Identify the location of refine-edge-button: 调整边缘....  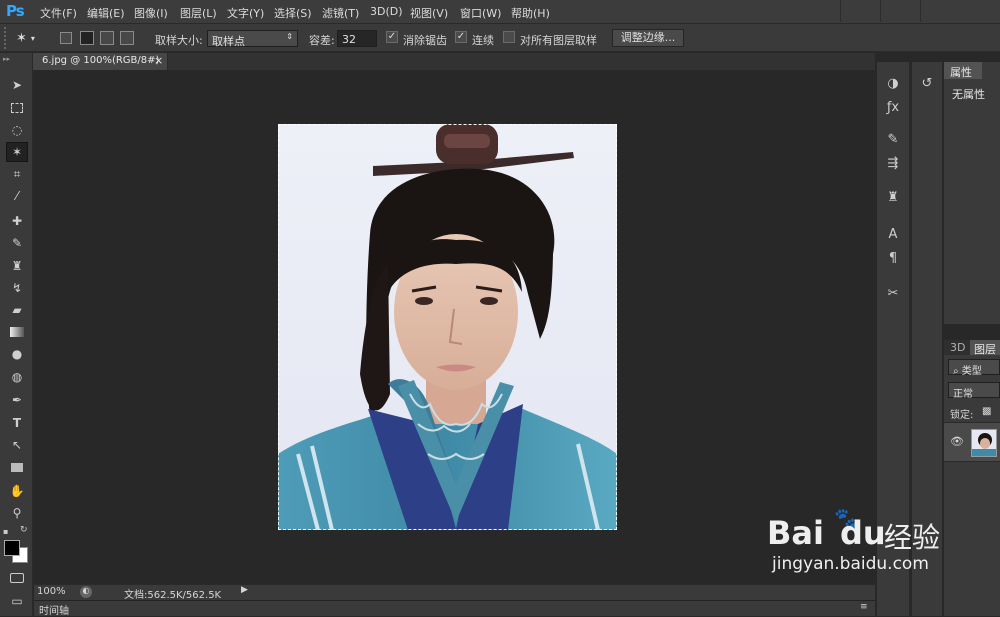
(648, 38).